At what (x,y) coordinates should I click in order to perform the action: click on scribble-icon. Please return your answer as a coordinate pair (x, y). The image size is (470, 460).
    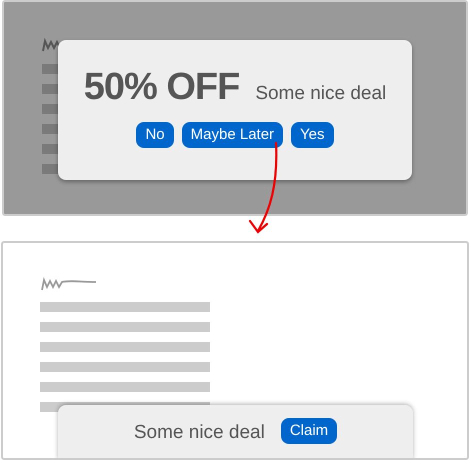
    Looking at the image, I should click on (69, 284).